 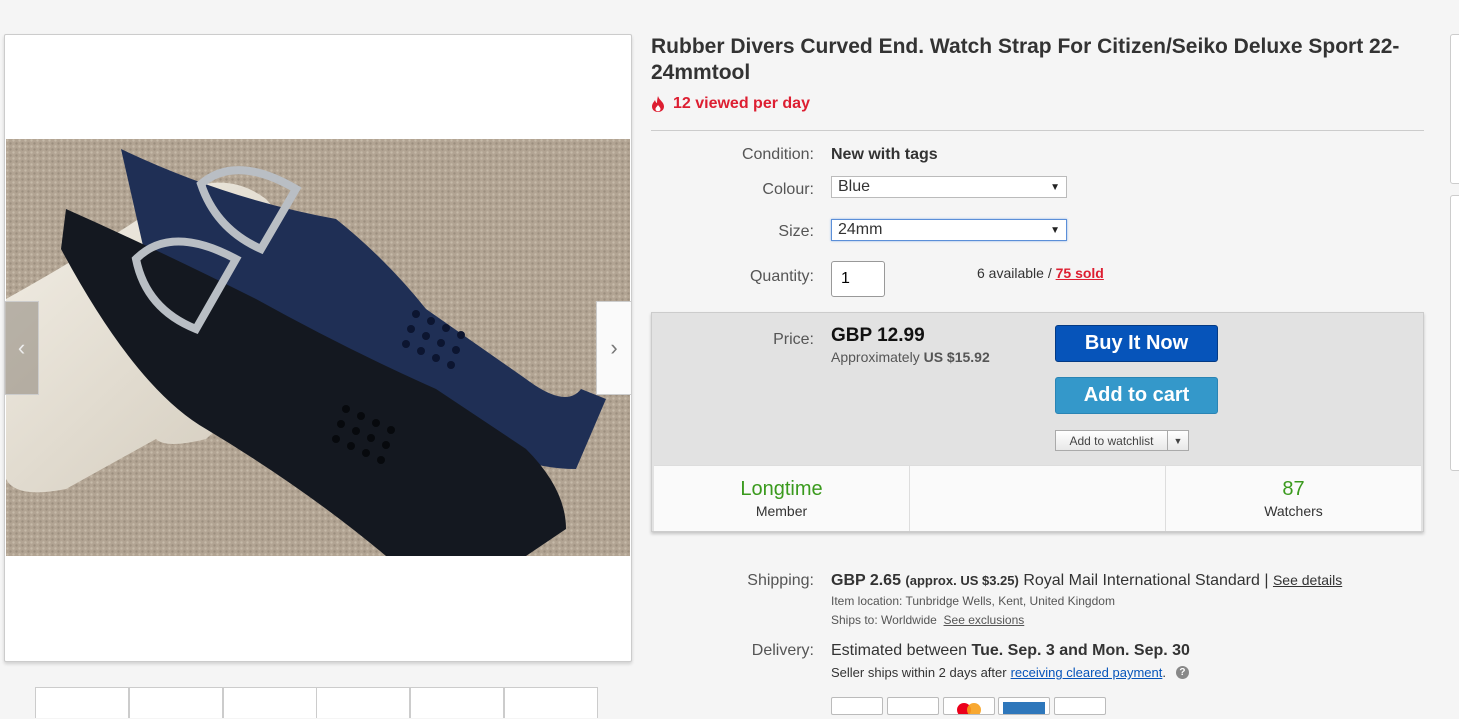 I want to click on colour-label: Colour:, so click(x=788, y=189).